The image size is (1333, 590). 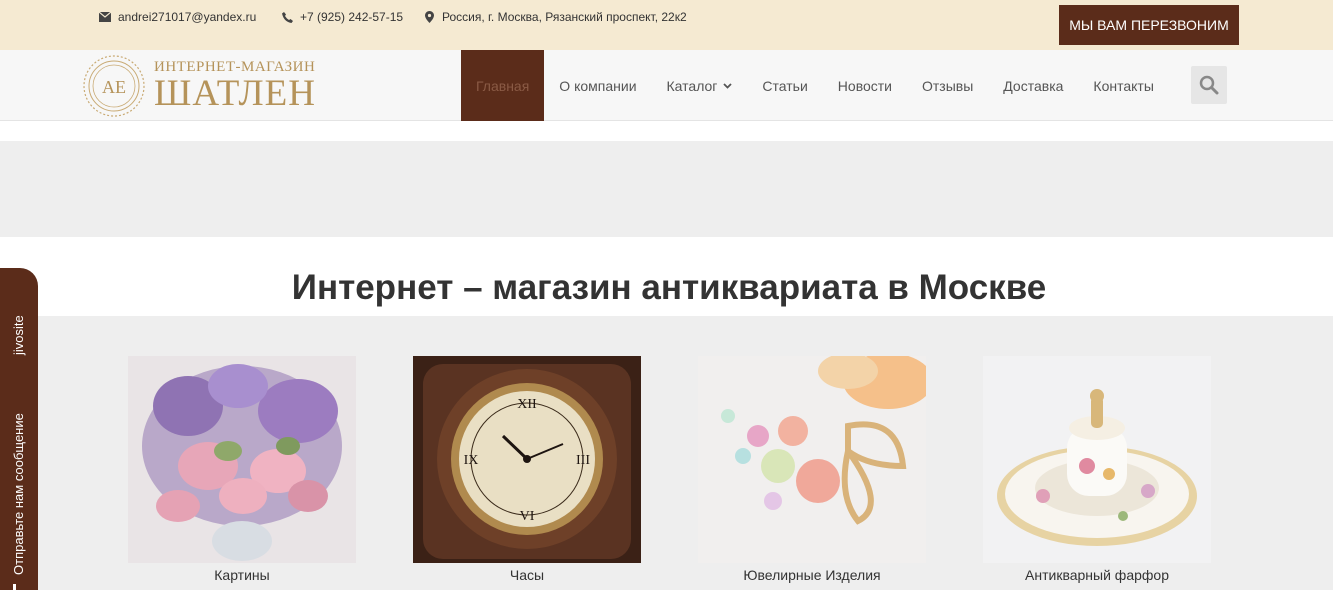 I want to click on email-text: andrei271017@yandex.ru, so click(x=187, y=17).